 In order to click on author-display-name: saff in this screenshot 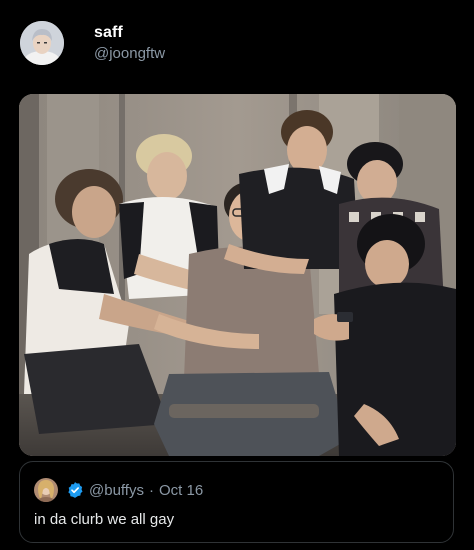, I will do `click(129, 33)`.